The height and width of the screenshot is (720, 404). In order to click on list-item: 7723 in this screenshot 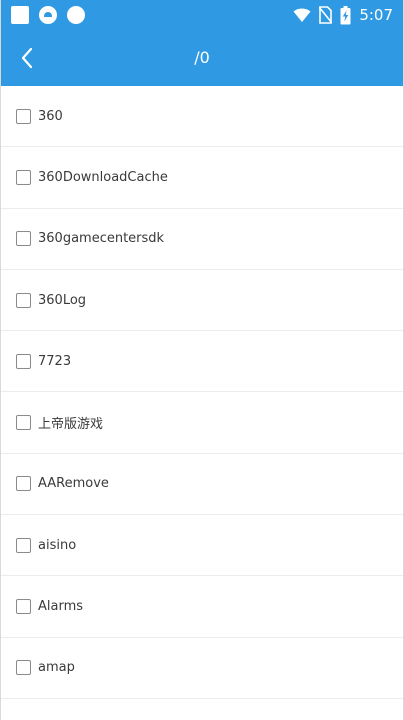, I will do `click(202, 362)`.